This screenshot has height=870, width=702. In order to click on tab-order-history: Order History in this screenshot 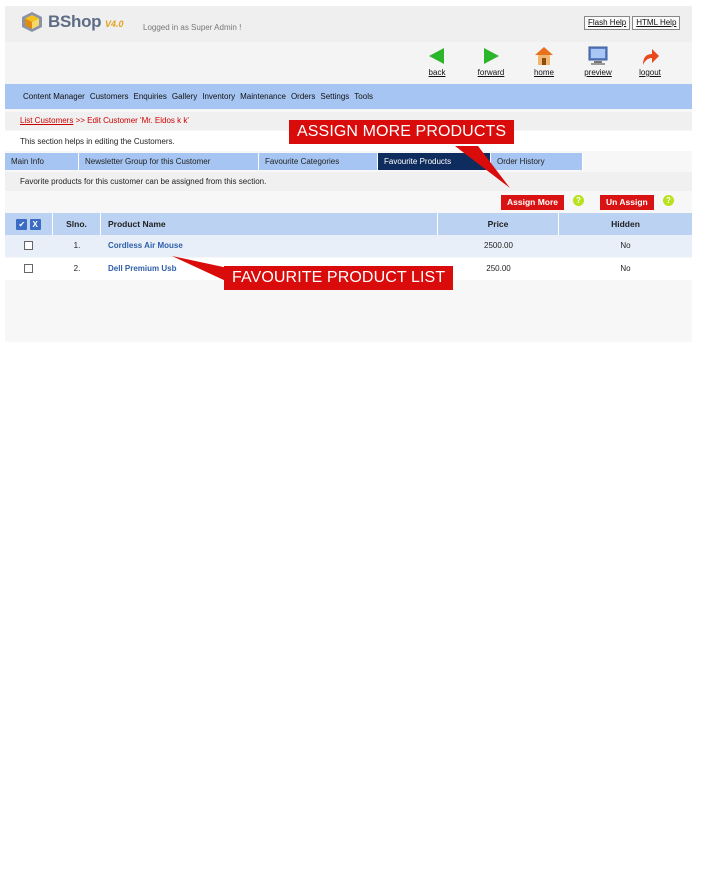, I will do `click(537, 161)`.